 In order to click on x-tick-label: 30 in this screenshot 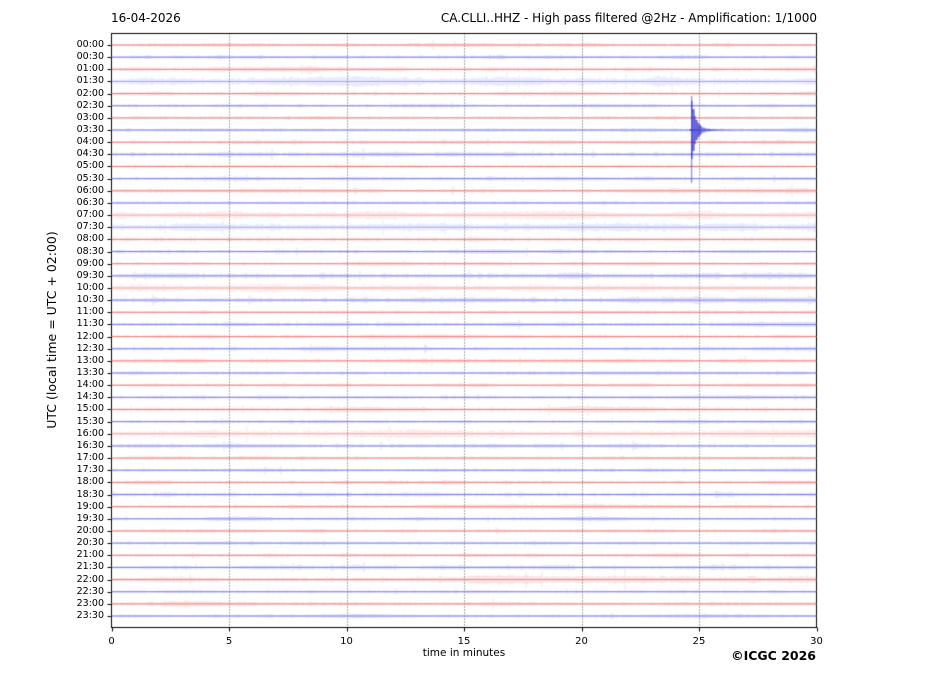, I will do `click(816, 641)`.